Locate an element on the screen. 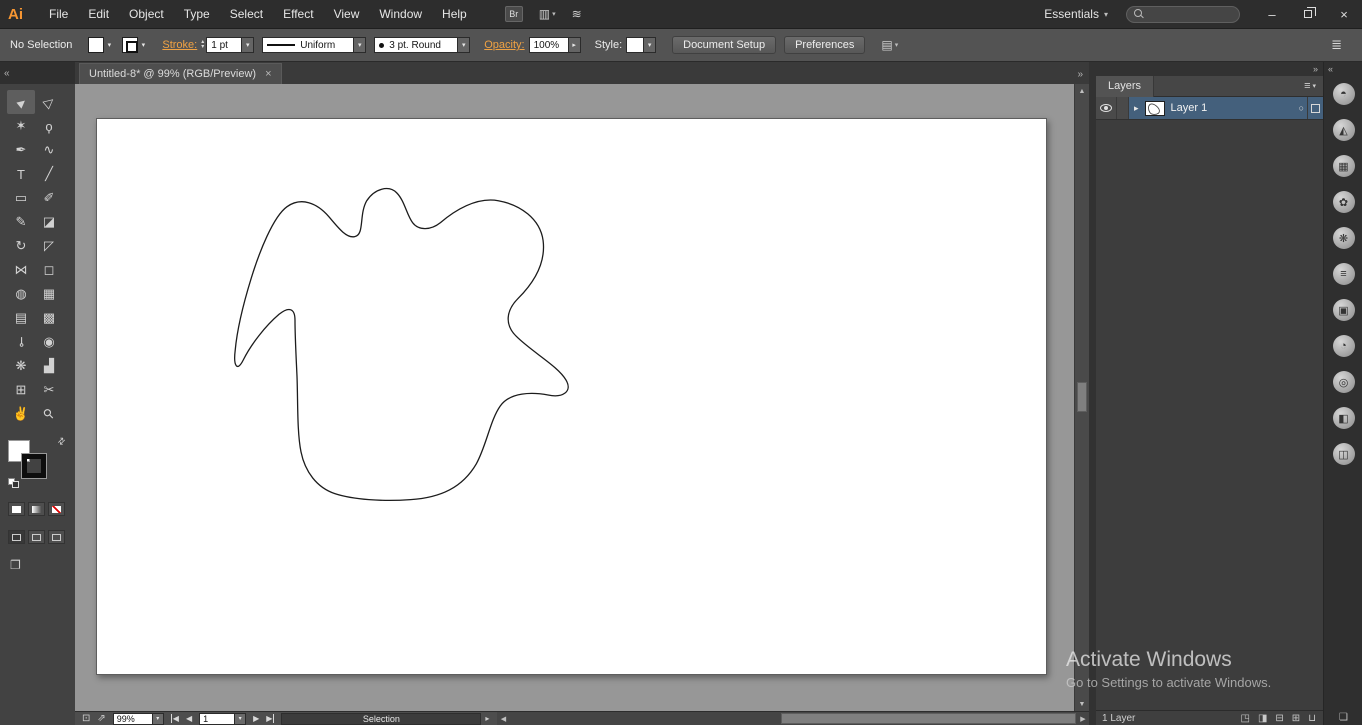 This screenshot has width=1362, height=725. workspace-switcher: Essentials ▾ is located at coordinates (1076, 14).